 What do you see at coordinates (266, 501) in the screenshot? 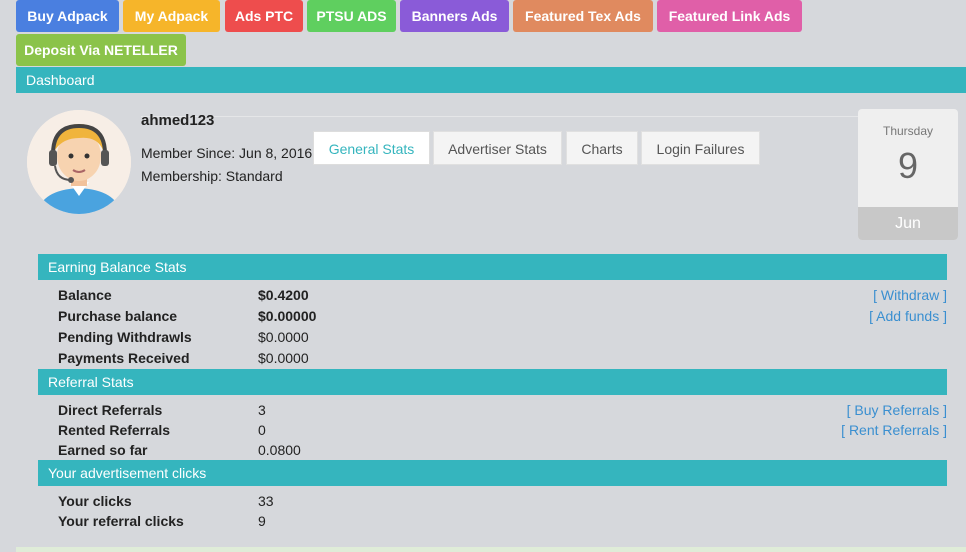
I see `your-clicks-value: 33` at bounding box center [266, 501].